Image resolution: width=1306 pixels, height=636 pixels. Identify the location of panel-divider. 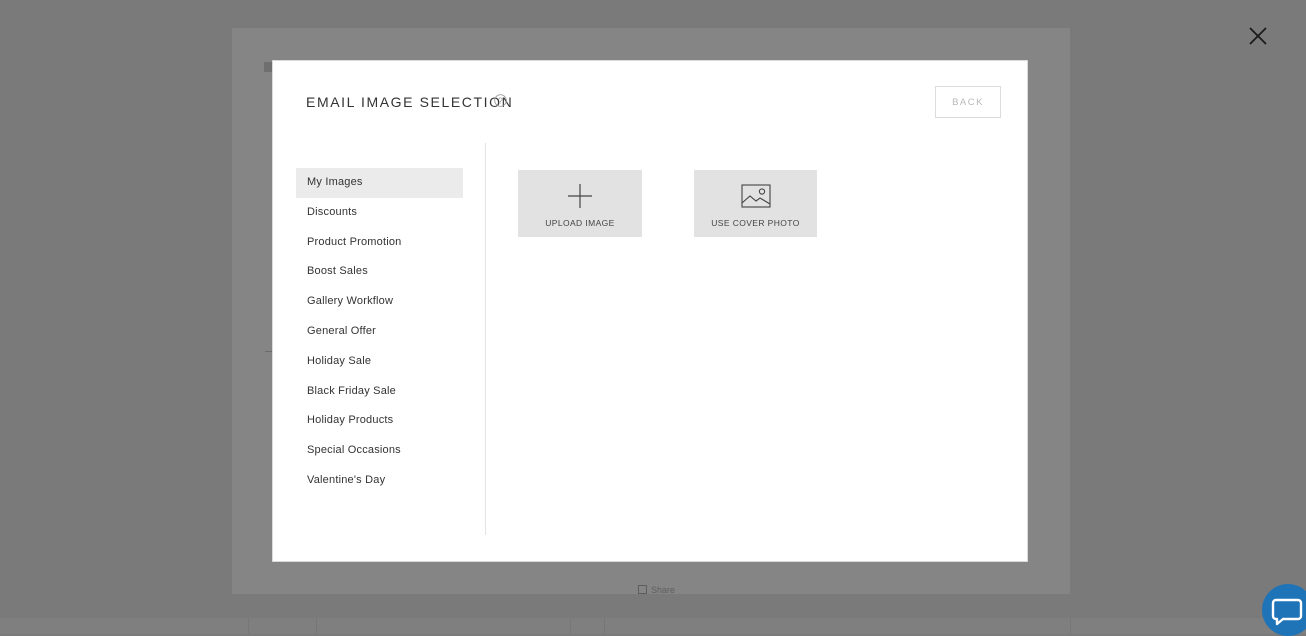
(485, 339).